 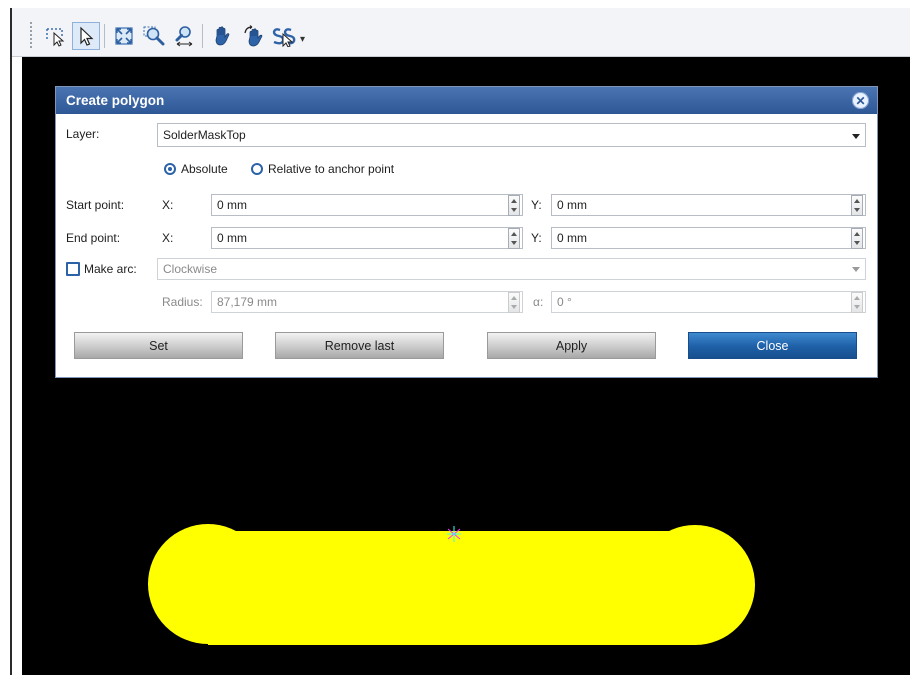 What do you see at coordinates (115, 100) in the screenshot?
I see `dialog-title: Create polygon` at bounding box center [115, 100].